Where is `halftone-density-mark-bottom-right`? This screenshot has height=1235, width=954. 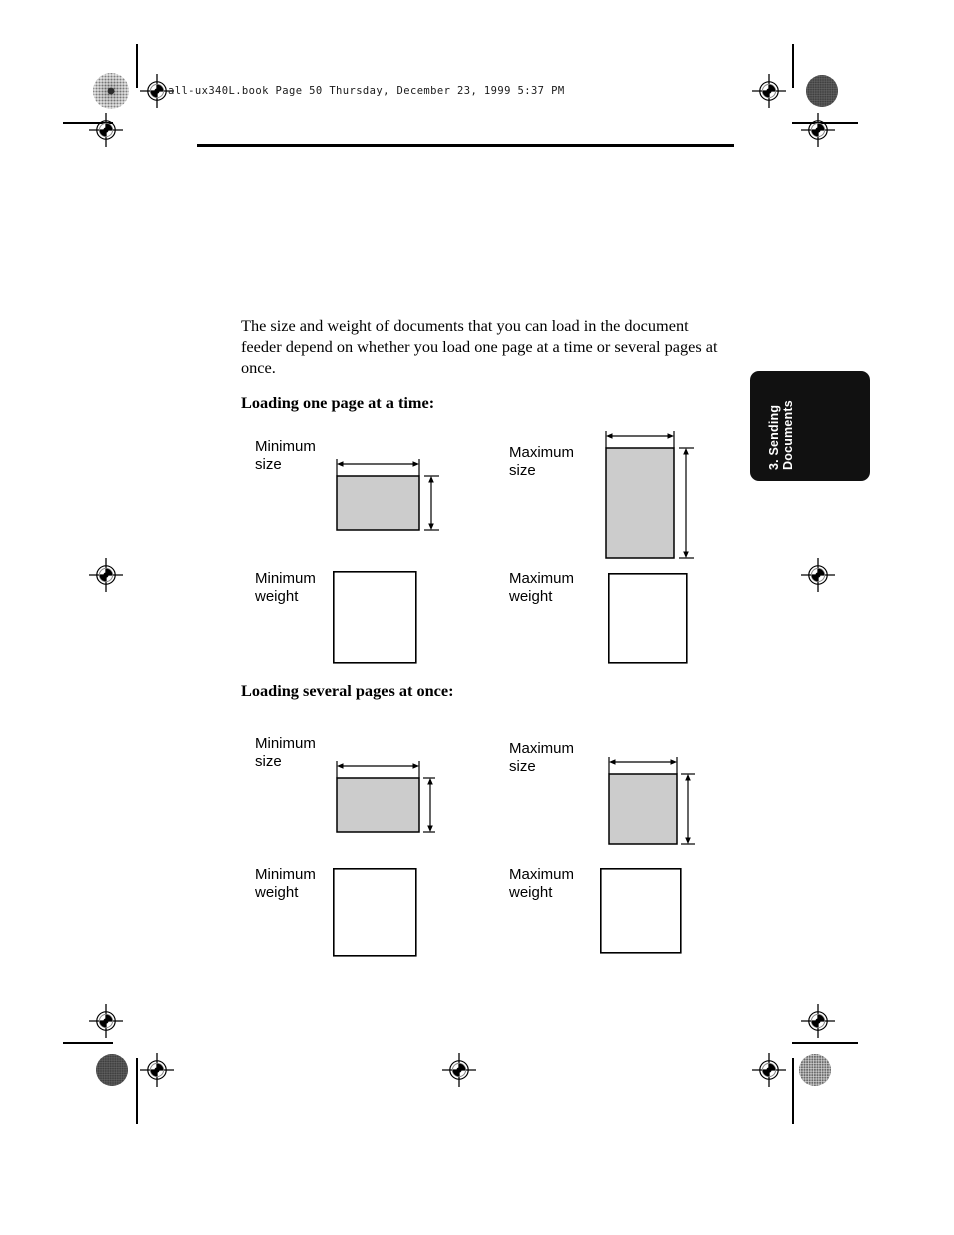
halftone-density-mark-bottom-right is located at coordinates (815, 1070).